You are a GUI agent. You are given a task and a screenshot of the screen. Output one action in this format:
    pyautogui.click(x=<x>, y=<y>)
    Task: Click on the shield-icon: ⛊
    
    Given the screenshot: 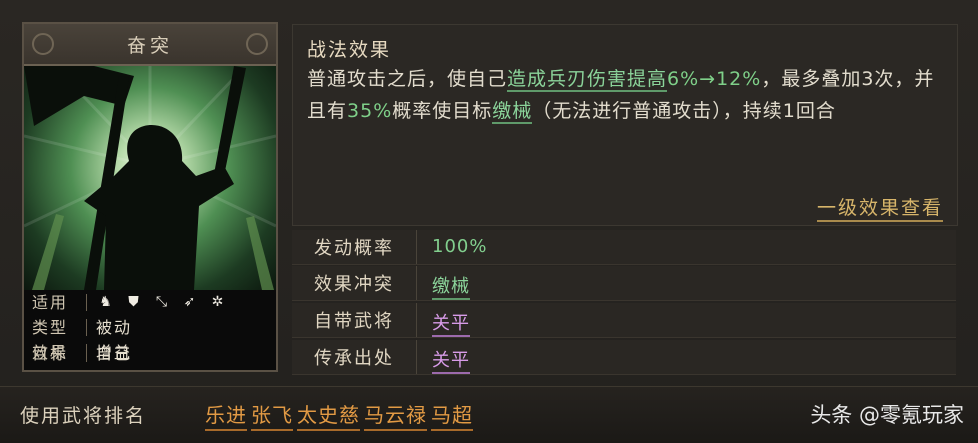 What is the action you would take?
    pyautogui.click(x=133, y=302)
    